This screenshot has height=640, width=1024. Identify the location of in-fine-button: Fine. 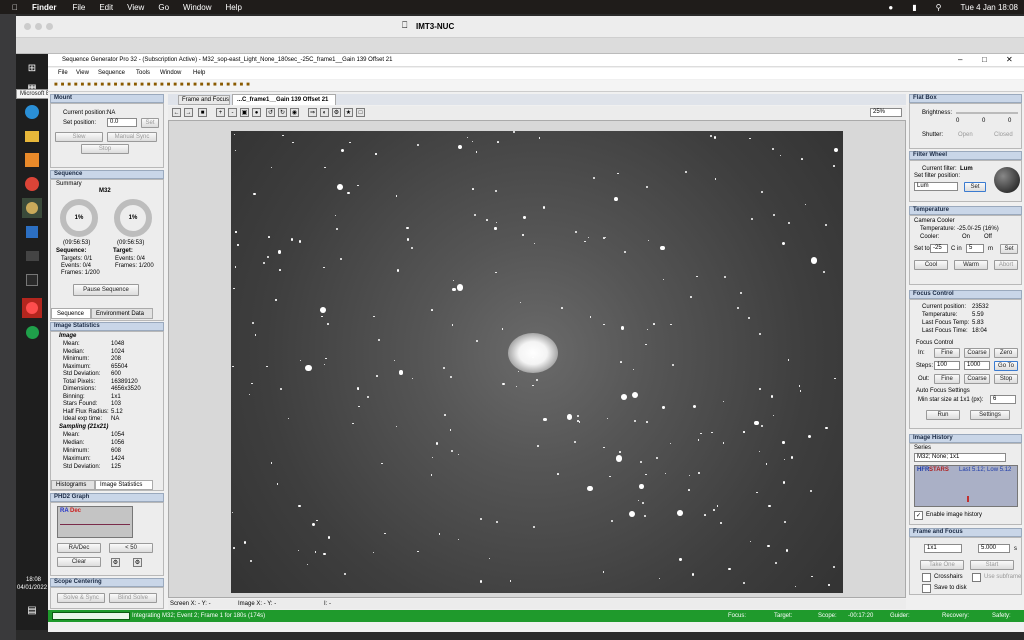
(947, 353).